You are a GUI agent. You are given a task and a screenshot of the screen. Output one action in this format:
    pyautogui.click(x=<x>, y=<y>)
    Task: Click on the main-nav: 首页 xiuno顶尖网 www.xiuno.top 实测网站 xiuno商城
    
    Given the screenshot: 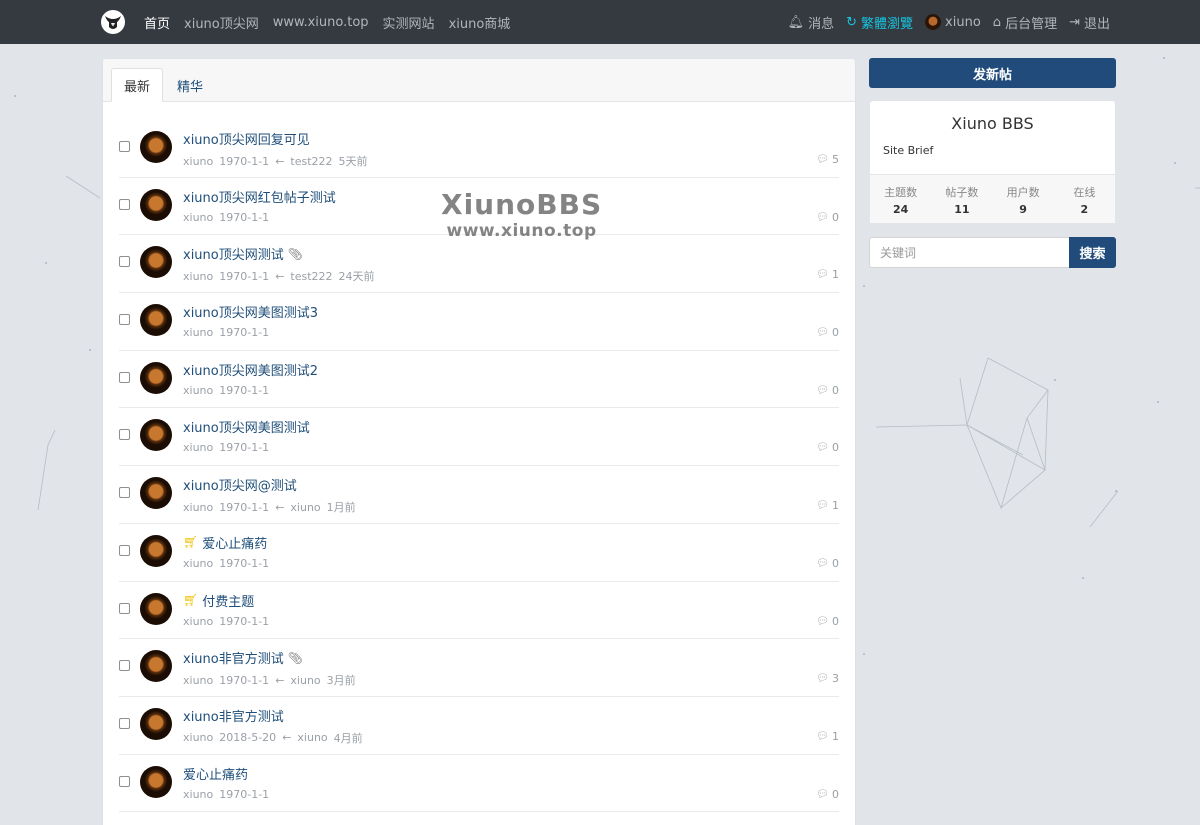 What is the action you would take?
    pyautogui.click(x=327, y=22)
    